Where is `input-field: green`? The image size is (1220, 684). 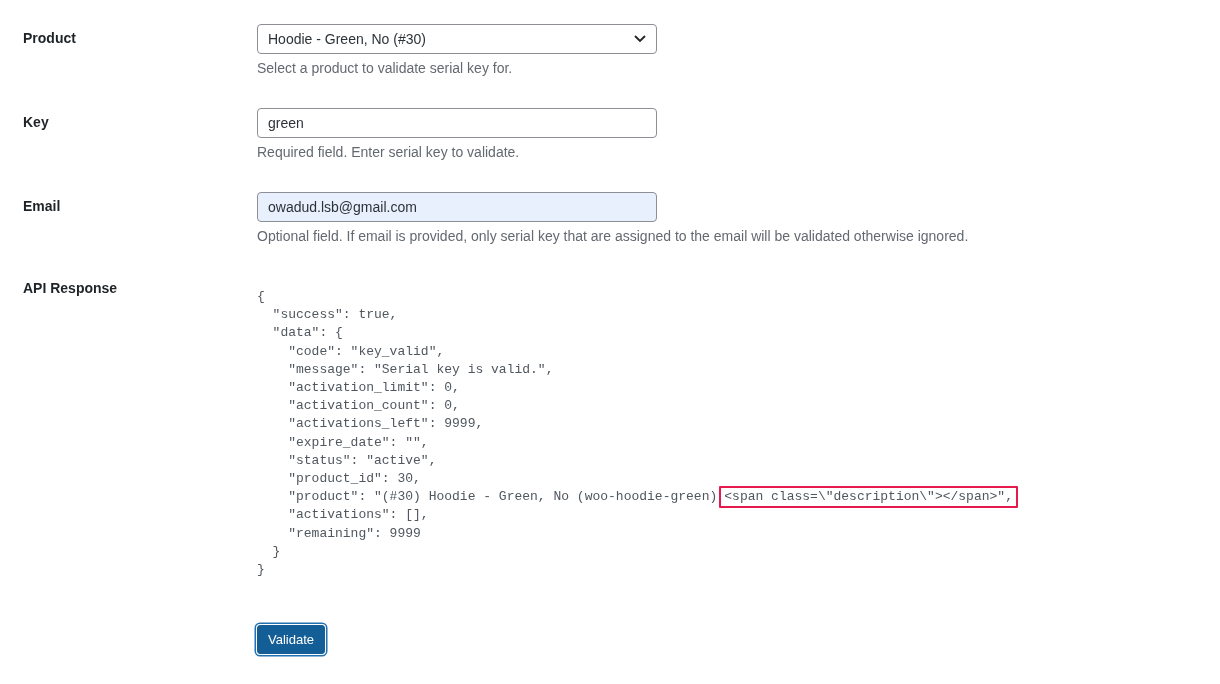
input-field: green is located at coordinates (457, 123).